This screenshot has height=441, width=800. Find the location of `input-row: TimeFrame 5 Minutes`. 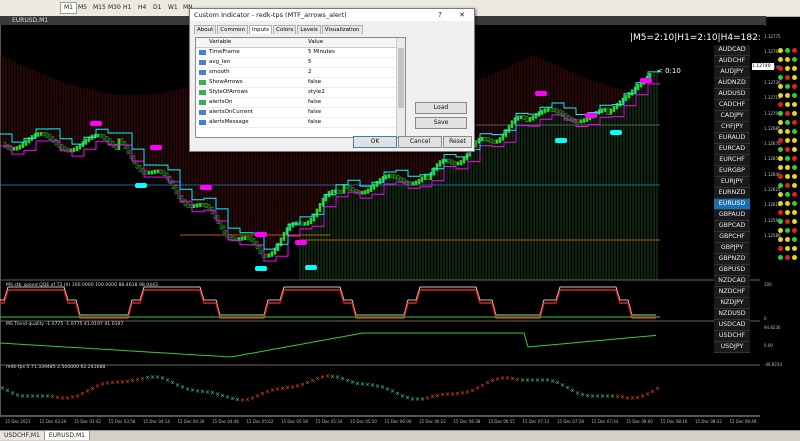

input-row: TimeFrame 5 Minutes is located at coordinates (300, 53).